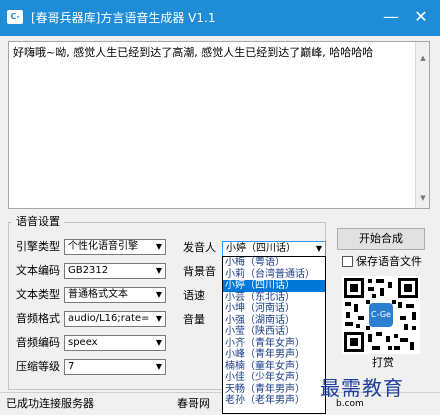 This screenshot has height=415, width=440. I want to click on text-type-select: 普通格式文本 ▼, so click(115, 295).